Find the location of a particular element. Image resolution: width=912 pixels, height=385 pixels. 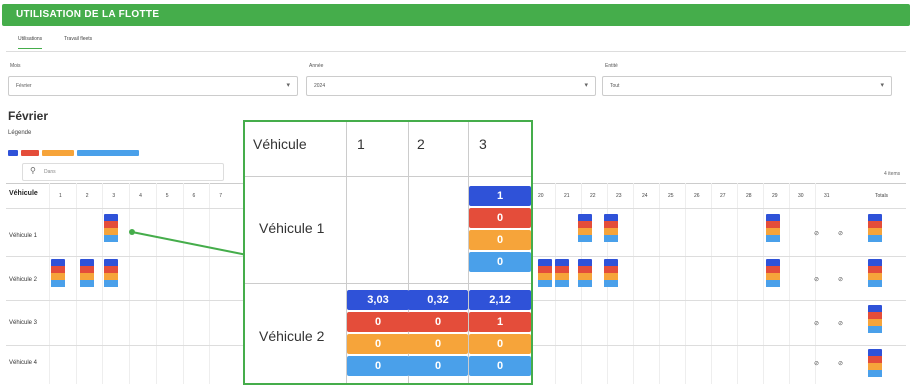

zoom-row-label-vehicle-1: Véhicule 1 is located at coordinates (292, 228).